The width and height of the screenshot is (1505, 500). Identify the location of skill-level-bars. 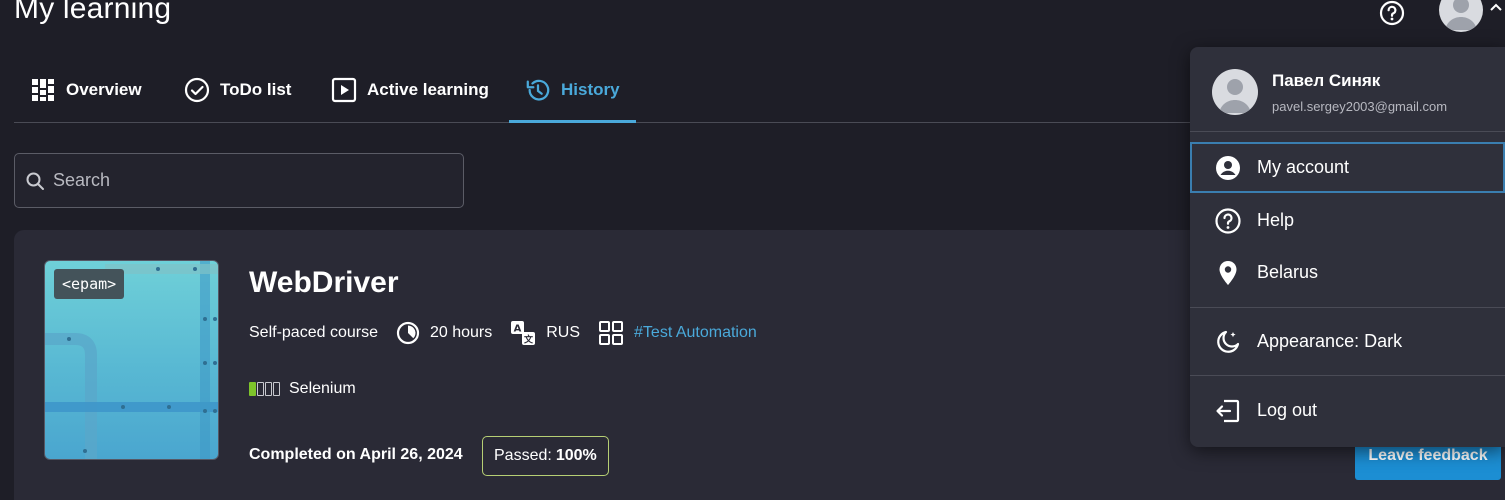
(265, 389).